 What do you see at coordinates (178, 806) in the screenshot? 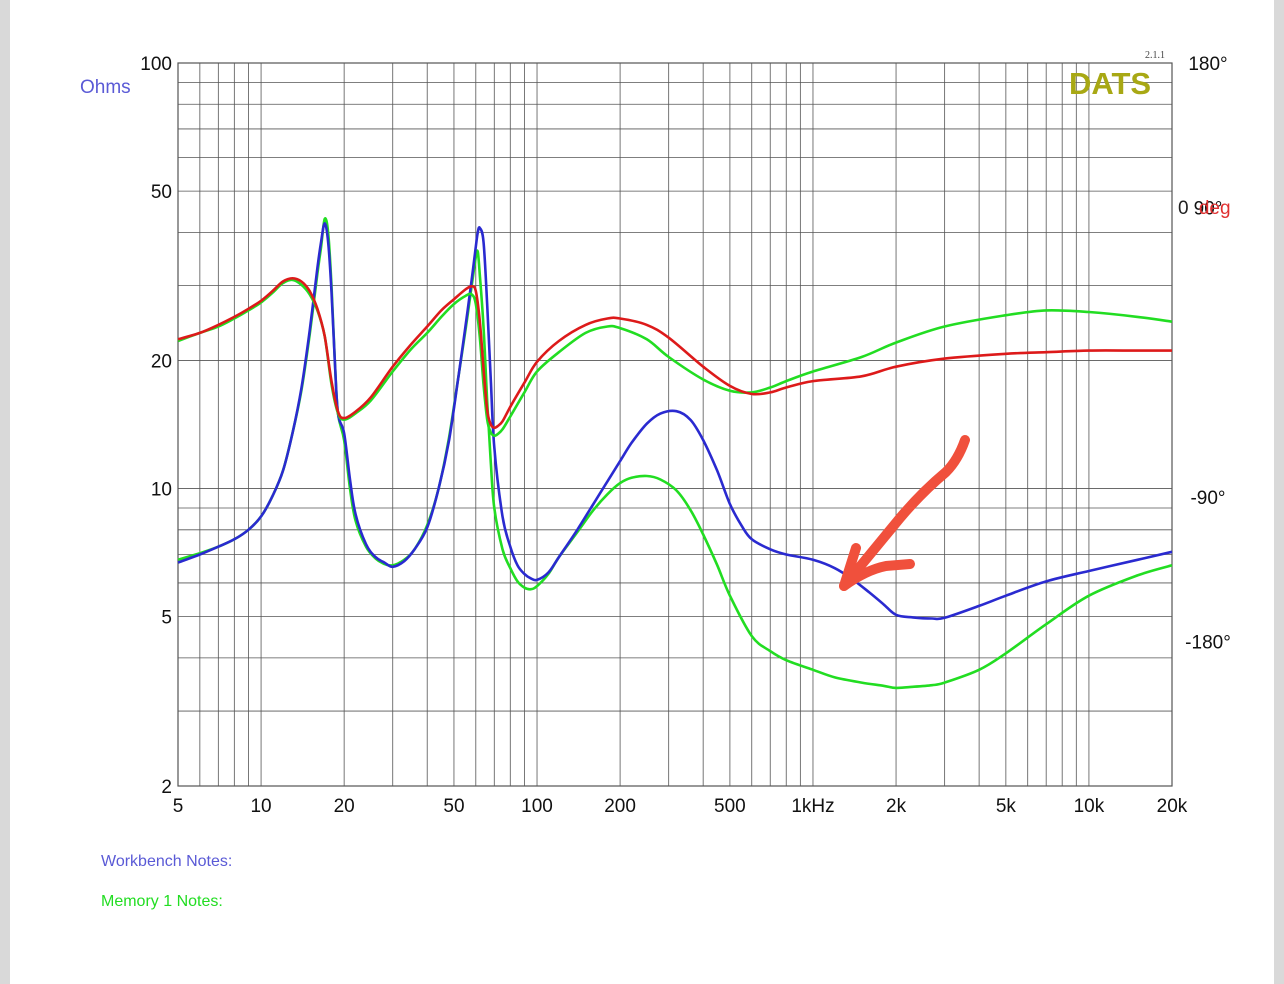
I see `x-tick-label: 5` at bounding box center [178, 806].